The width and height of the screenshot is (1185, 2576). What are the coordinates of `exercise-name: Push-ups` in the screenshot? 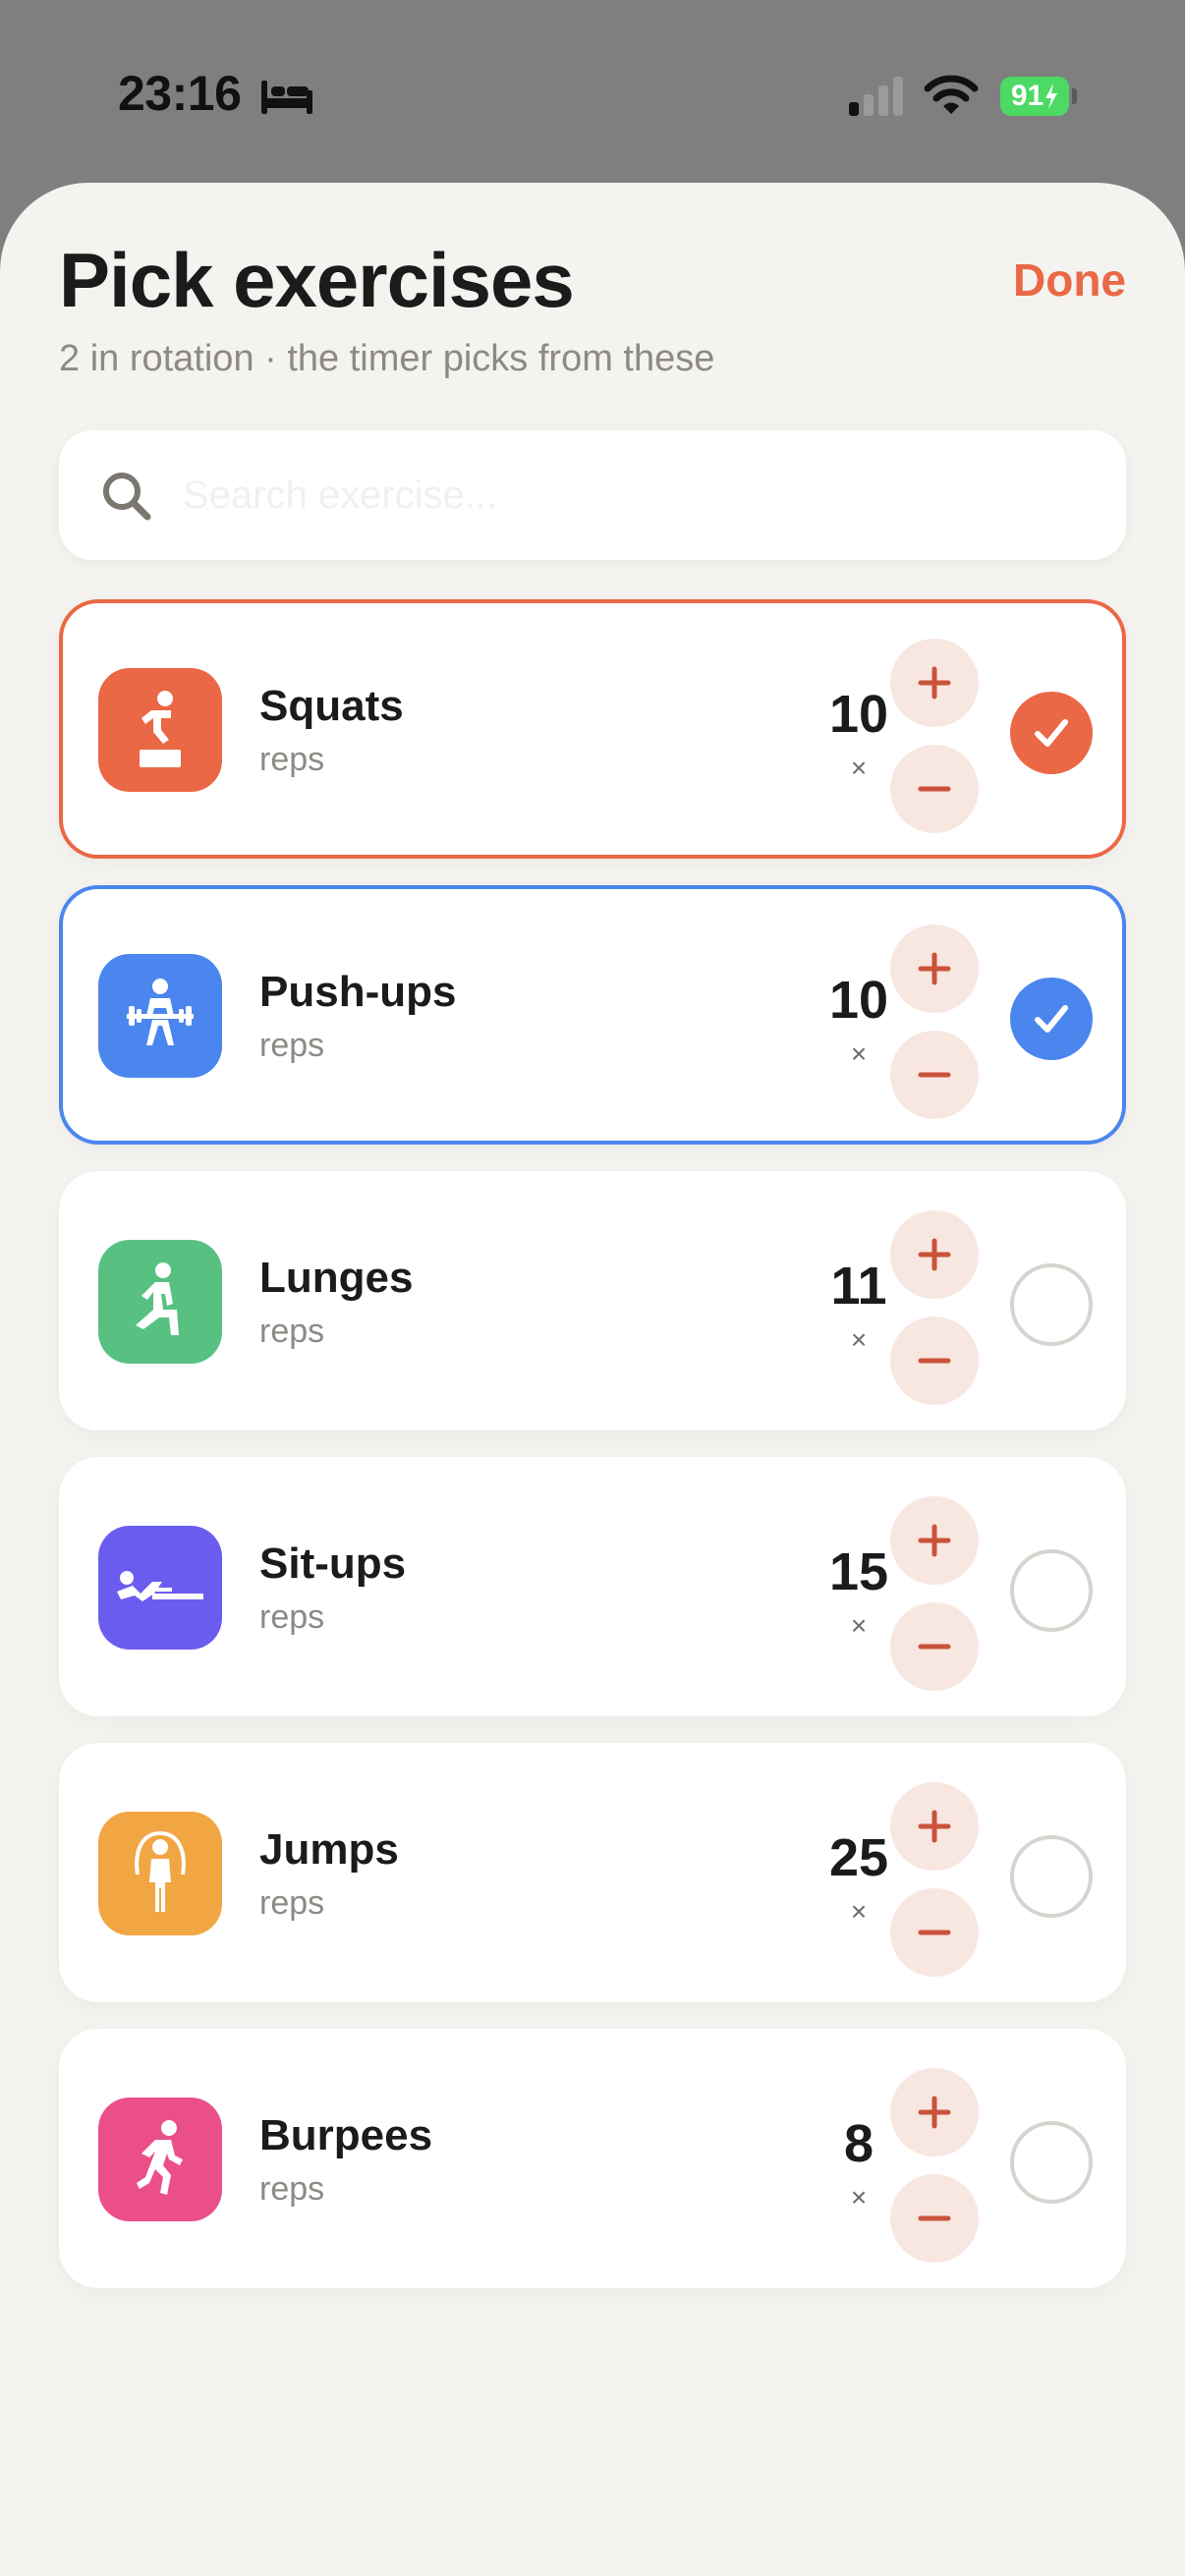 It's located at (358, 992).